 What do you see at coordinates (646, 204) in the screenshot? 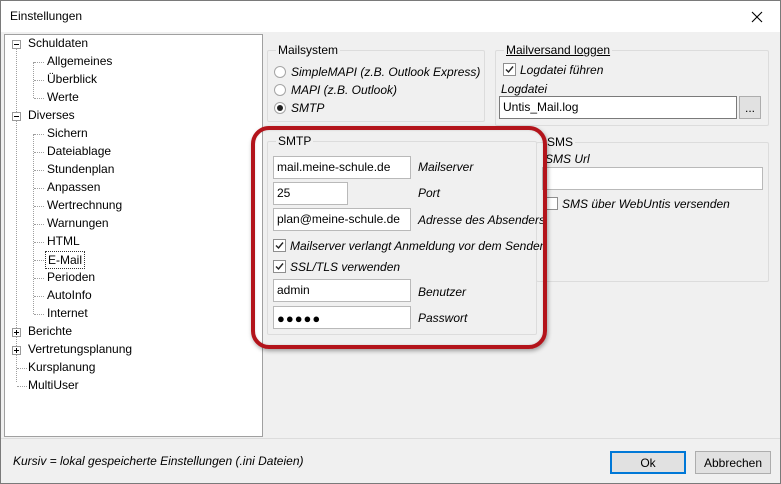
I see `sms-webuntis-label: SMS über WebUntis versenden` at bounding box center [646, 204].